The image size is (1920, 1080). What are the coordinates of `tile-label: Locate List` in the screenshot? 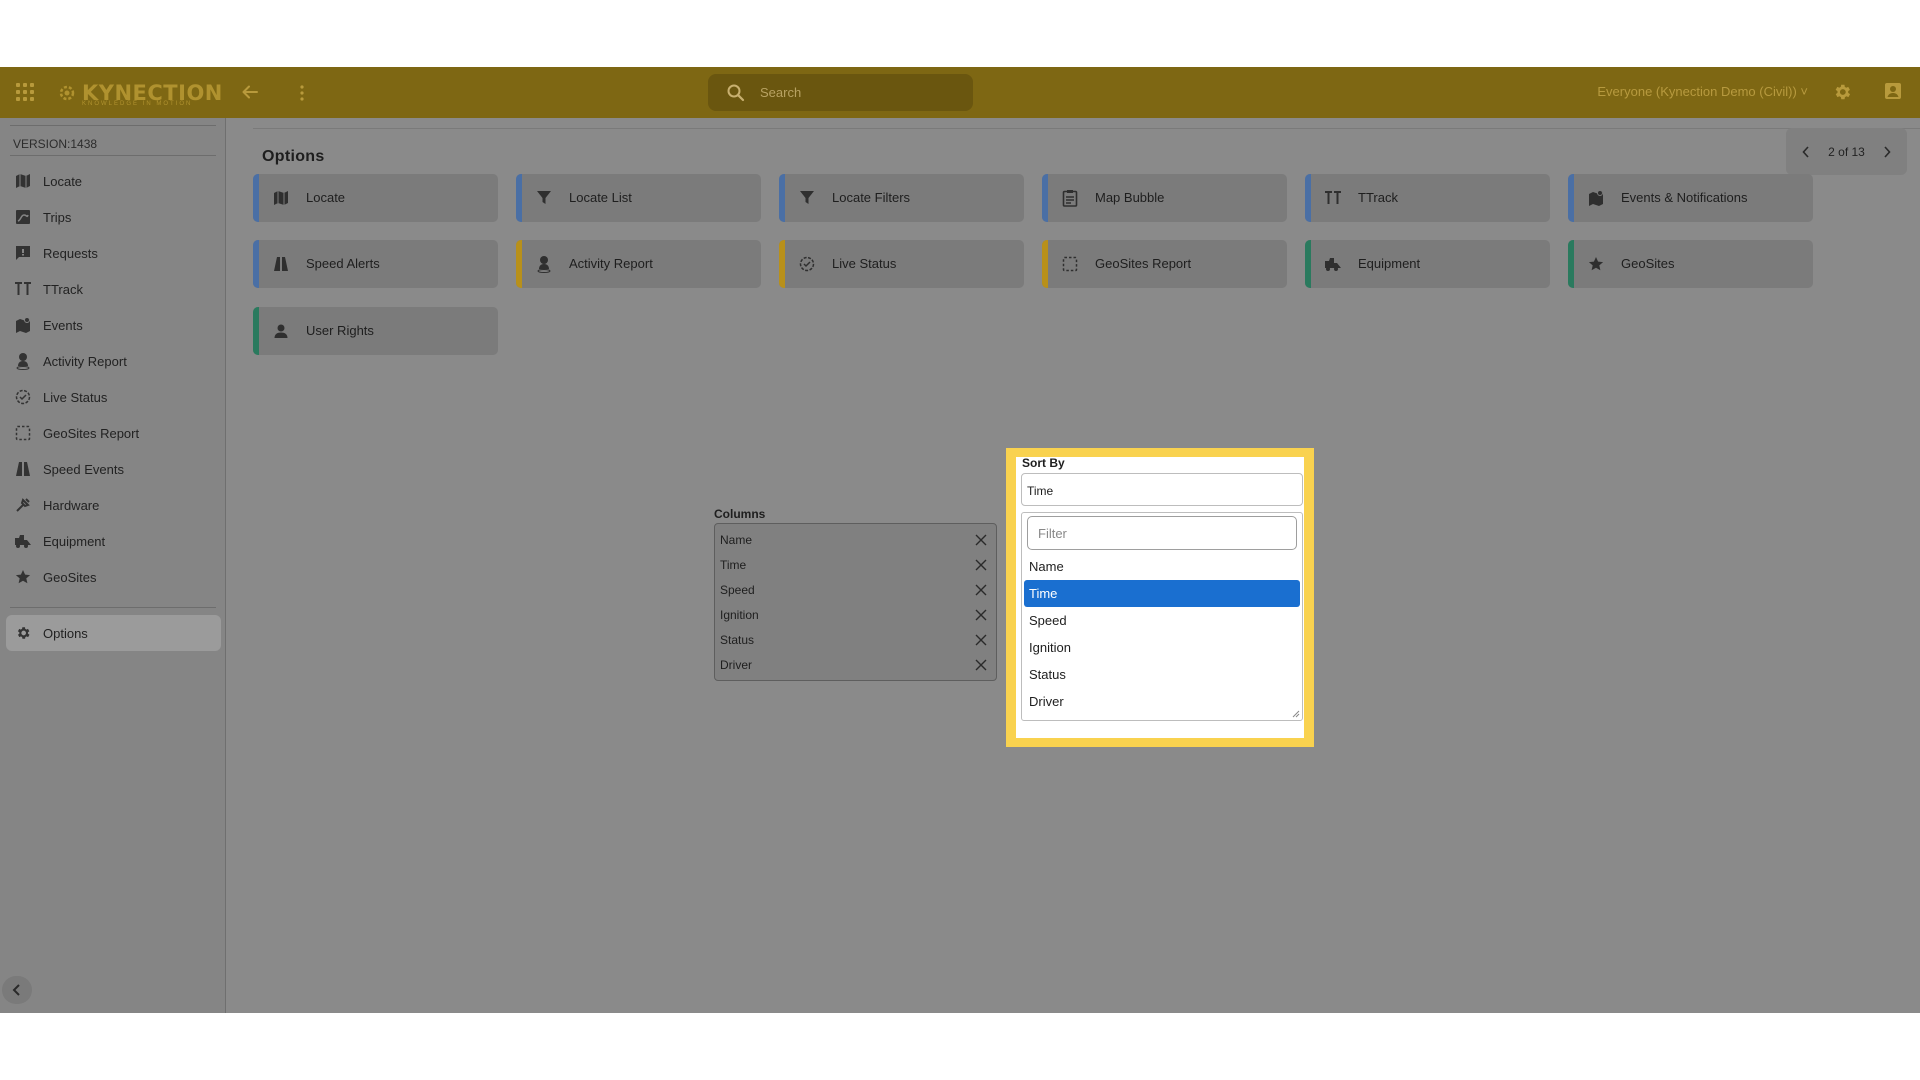 It's located at (600, 197).